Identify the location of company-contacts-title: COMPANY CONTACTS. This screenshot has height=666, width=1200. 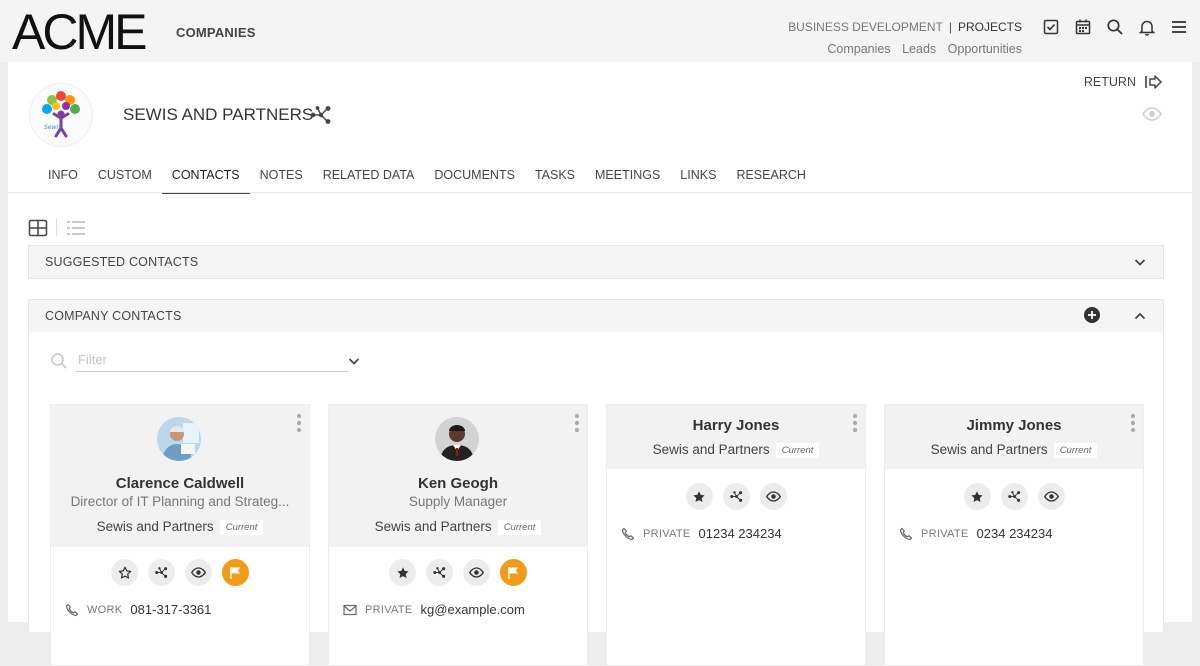
(113, 316).